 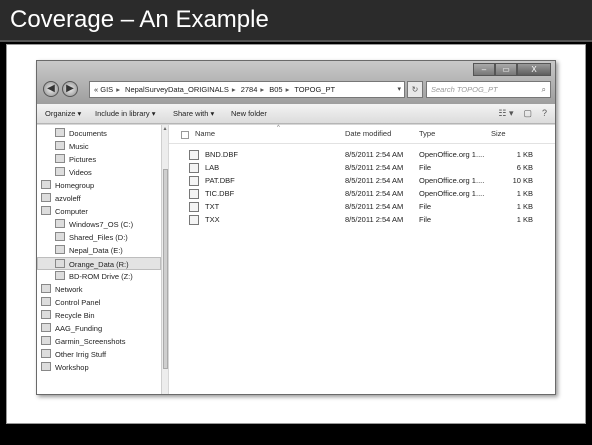 I want to click on crumb-nepalsurvey: NepalSurveyData_ORIGINALS, so click(x=177, y=89).